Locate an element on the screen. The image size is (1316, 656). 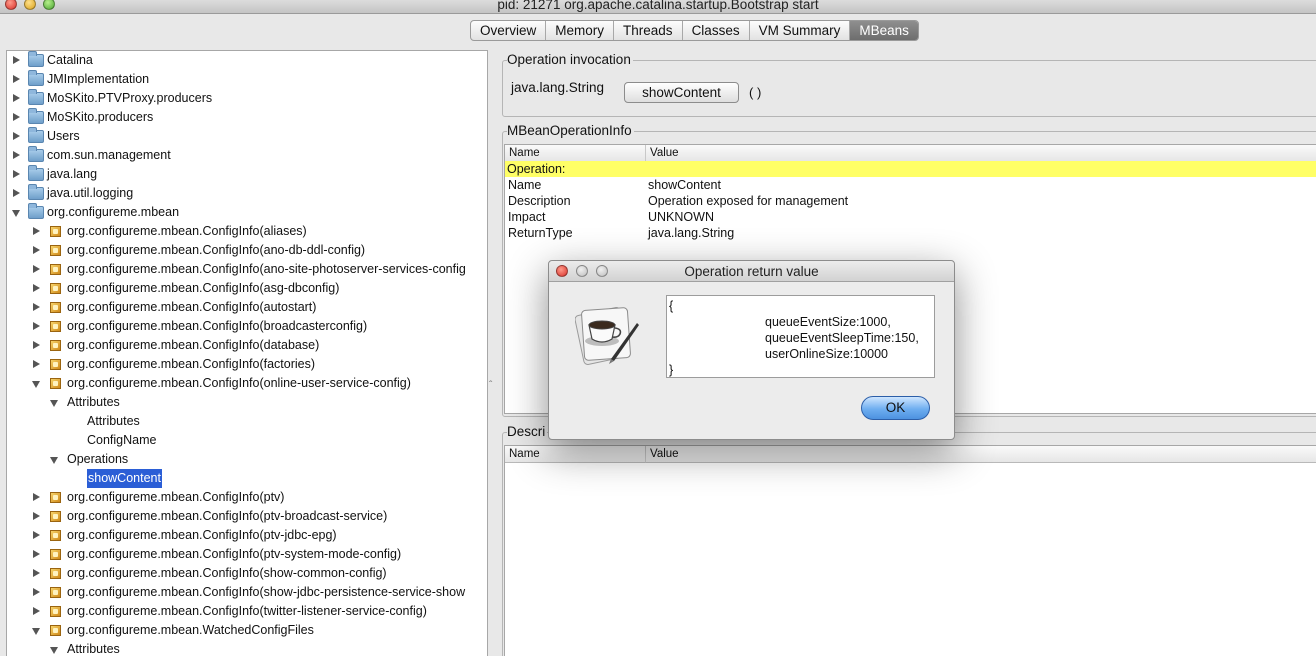
tree-node: org.configureme.mbean.WatchedConfigFiles is located at coordinates (247, 630).